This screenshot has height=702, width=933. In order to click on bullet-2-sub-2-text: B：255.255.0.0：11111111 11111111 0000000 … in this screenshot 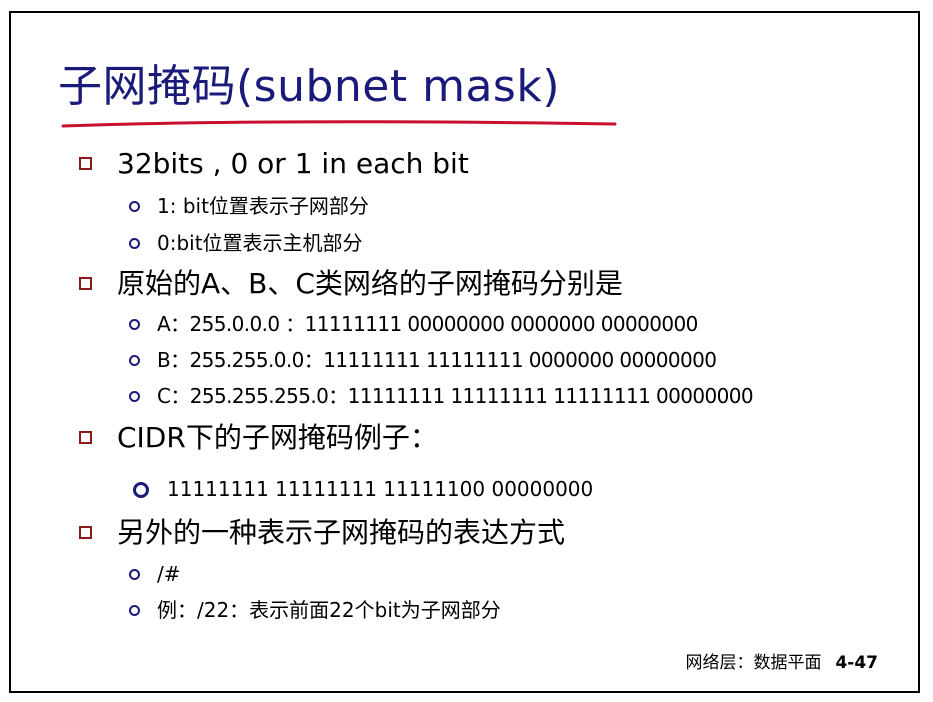, I will do `click(437, 360)`.